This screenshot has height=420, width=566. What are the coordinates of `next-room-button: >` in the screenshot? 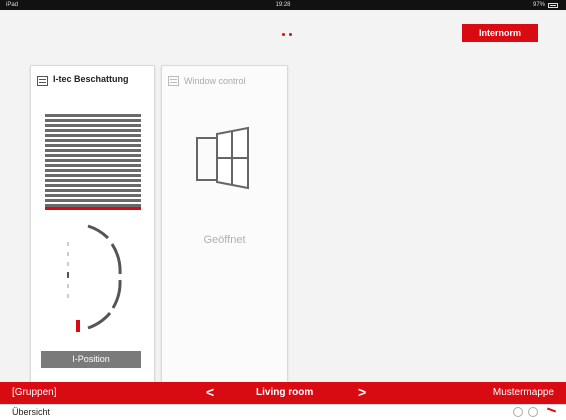 It's located at (362, 392).